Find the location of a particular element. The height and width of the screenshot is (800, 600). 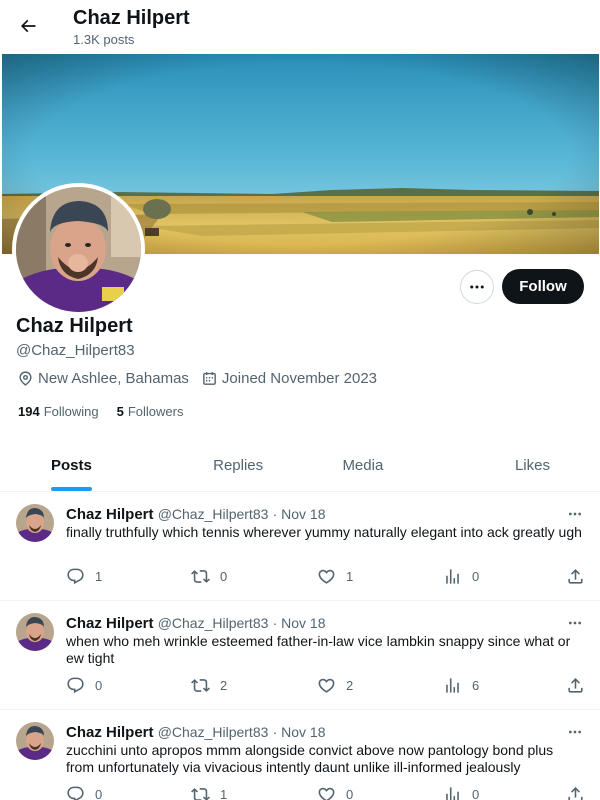

follow-stats: 194 Following 5 Followers is located at coordinates (109, 411).